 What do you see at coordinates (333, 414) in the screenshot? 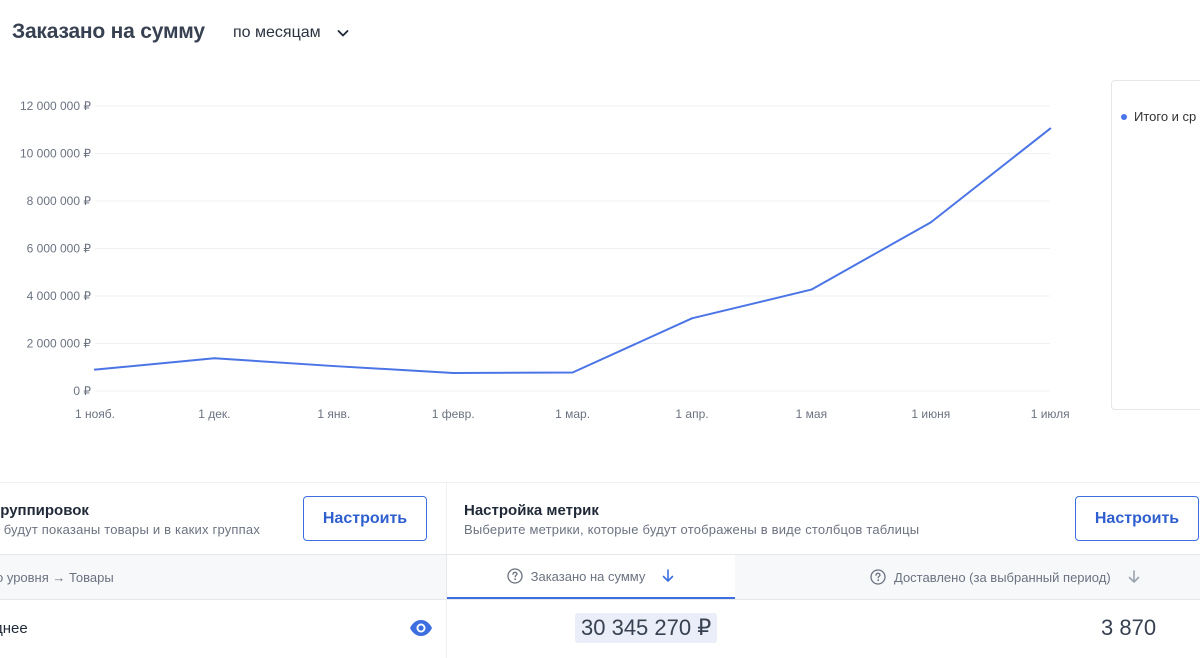
I see `x-tick-label: 1 янв.` at bounding box center [333, 414].